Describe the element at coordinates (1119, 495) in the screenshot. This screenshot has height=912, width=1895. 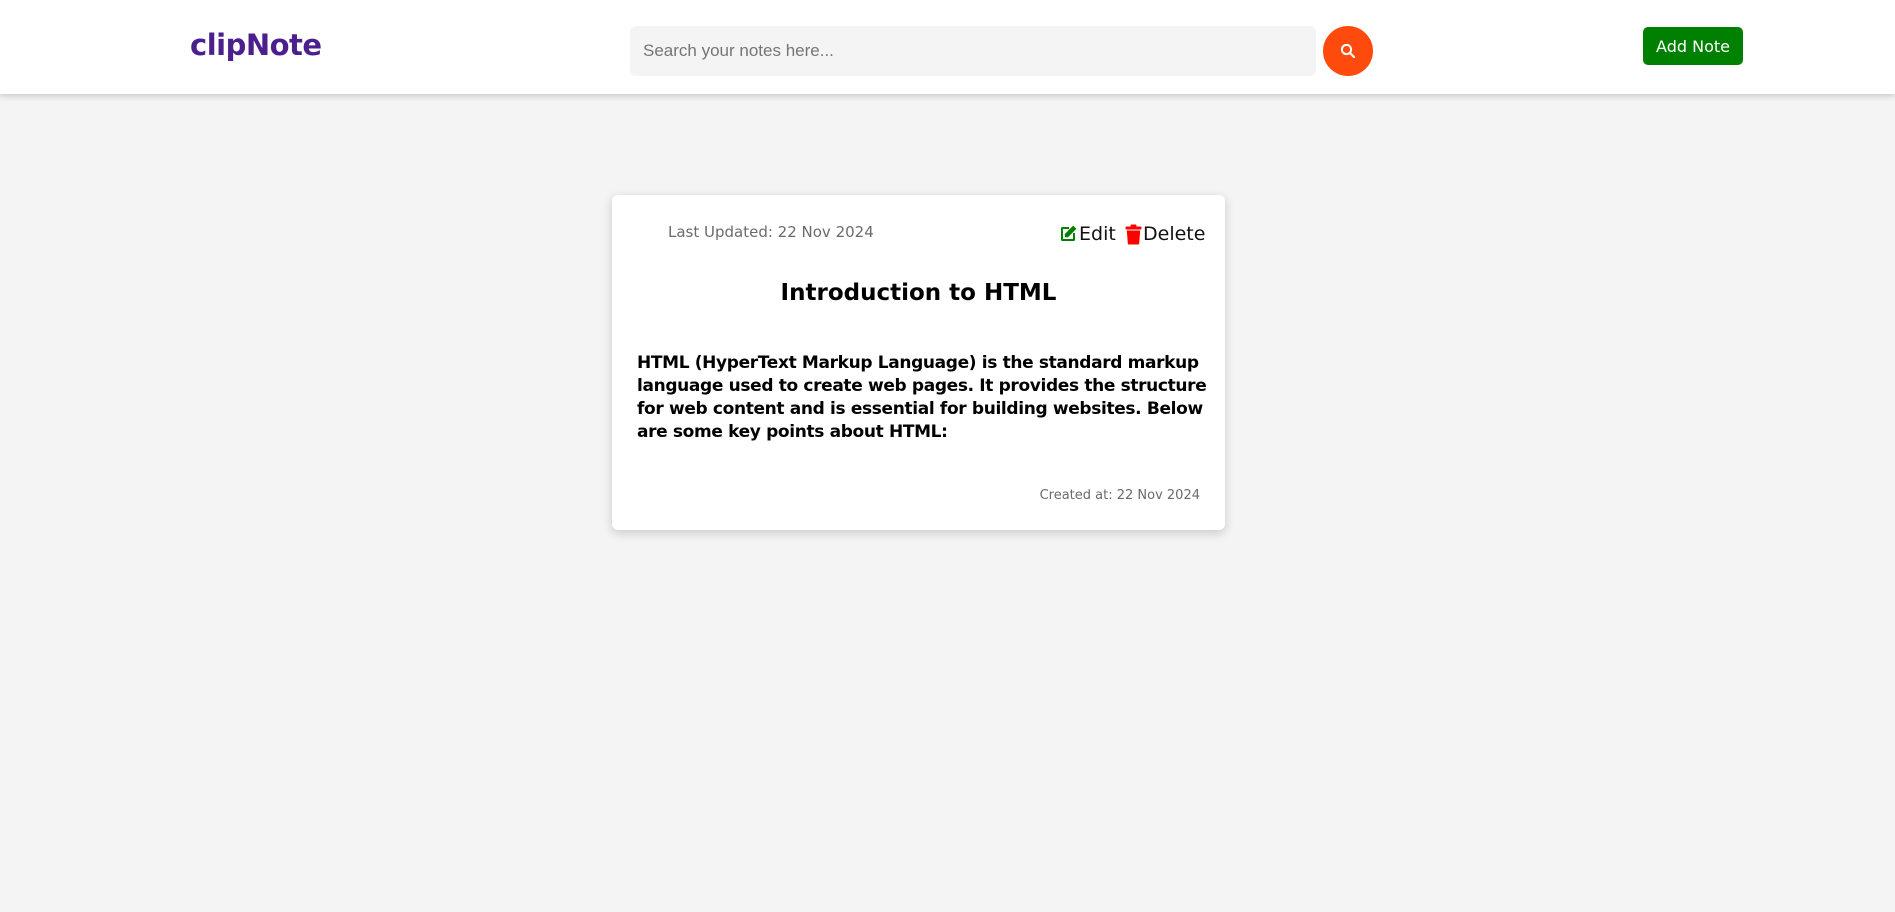
I see `created-at-label: Created at: 22 Nov 2024` at that location.